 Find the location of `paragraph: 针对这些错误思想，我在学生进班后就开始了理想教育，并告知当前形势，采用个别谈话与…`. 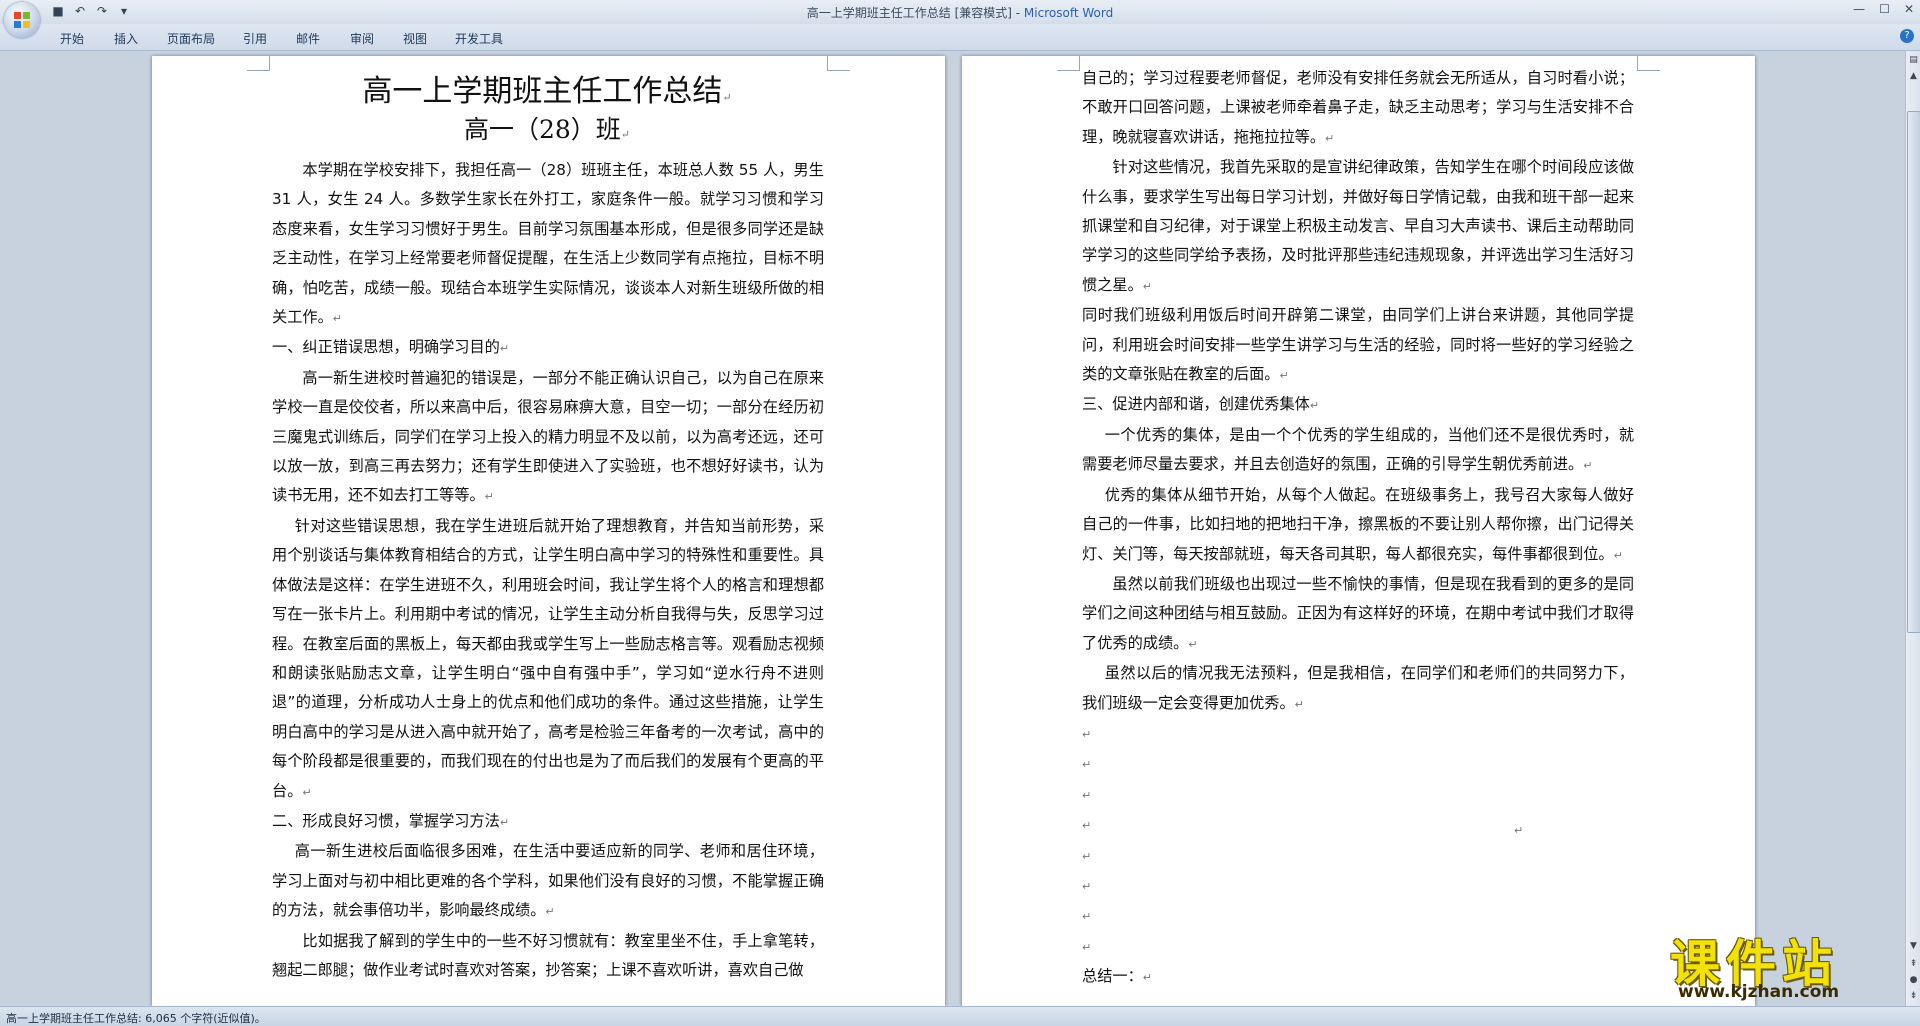

paragraph: 针对这些错误思想，我在学生进班后就开始了理想教育，并告知当前形势，采用个别谈话与… is located at coordinates (548, 659).